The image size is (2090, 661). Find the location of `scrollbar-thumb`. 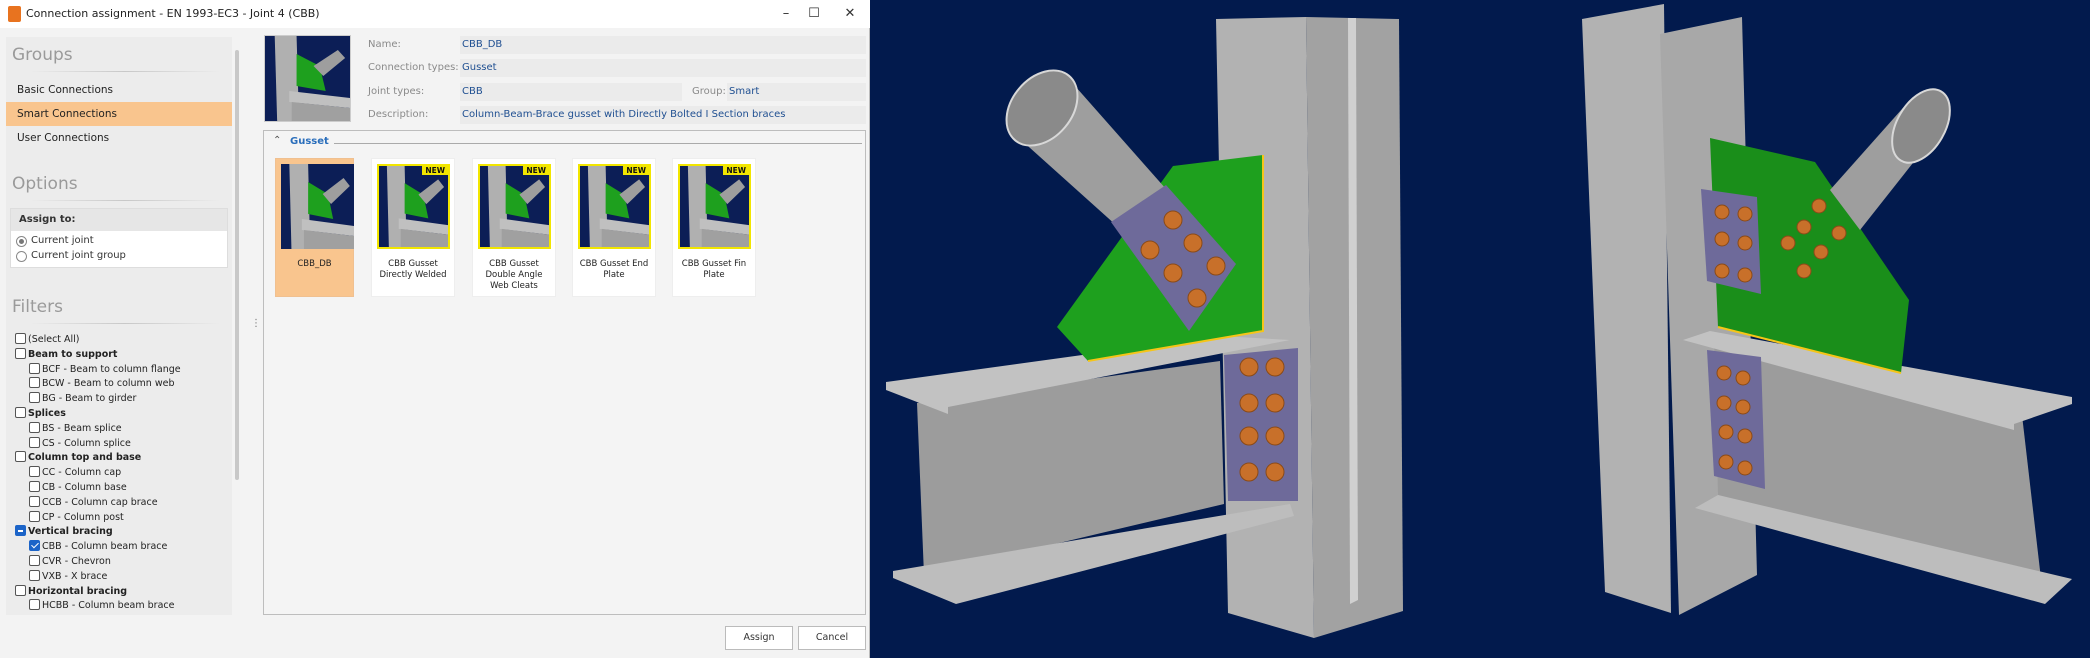

scrollbar-thumb is located at coordinates (237, 265).